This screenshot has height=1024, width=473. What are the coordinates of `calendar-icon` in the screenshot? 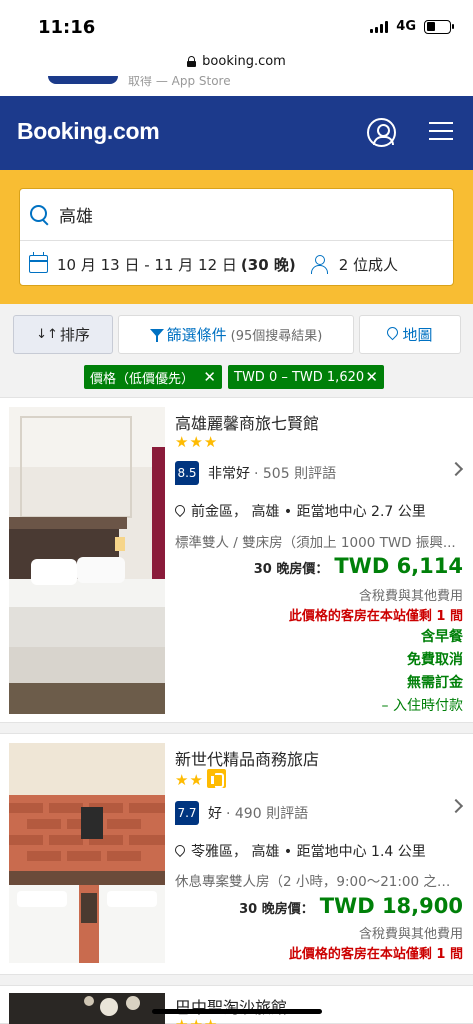 It's located at (38, 262).